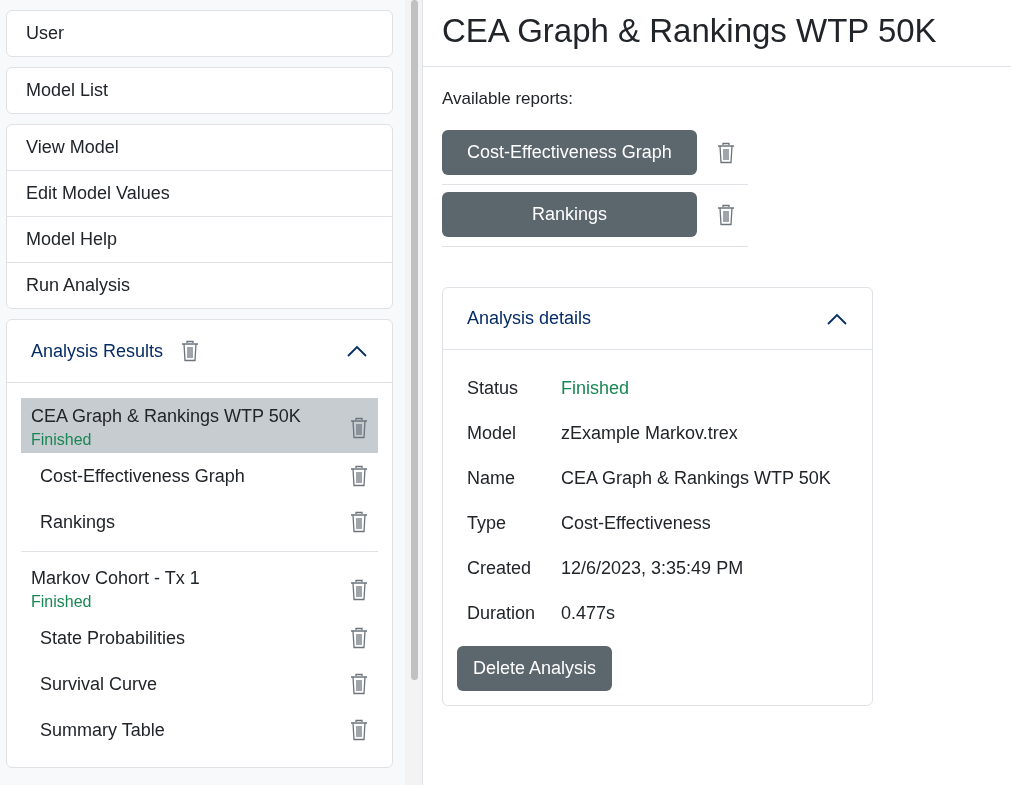 The image size is (1011, 785). I want to click on nav-item: View Model, so click(199, 147).